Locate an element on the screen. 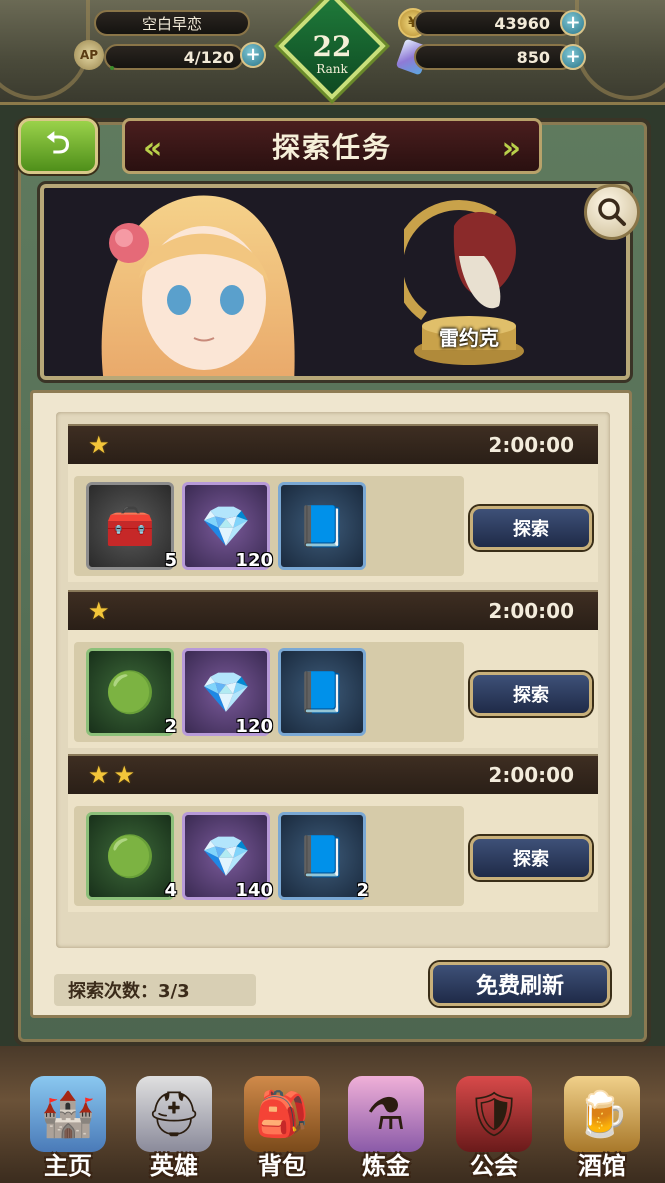 This screenshot has height=1183, width=665. backpack-icon: 🎒 is located at coordinates (282, 1114).